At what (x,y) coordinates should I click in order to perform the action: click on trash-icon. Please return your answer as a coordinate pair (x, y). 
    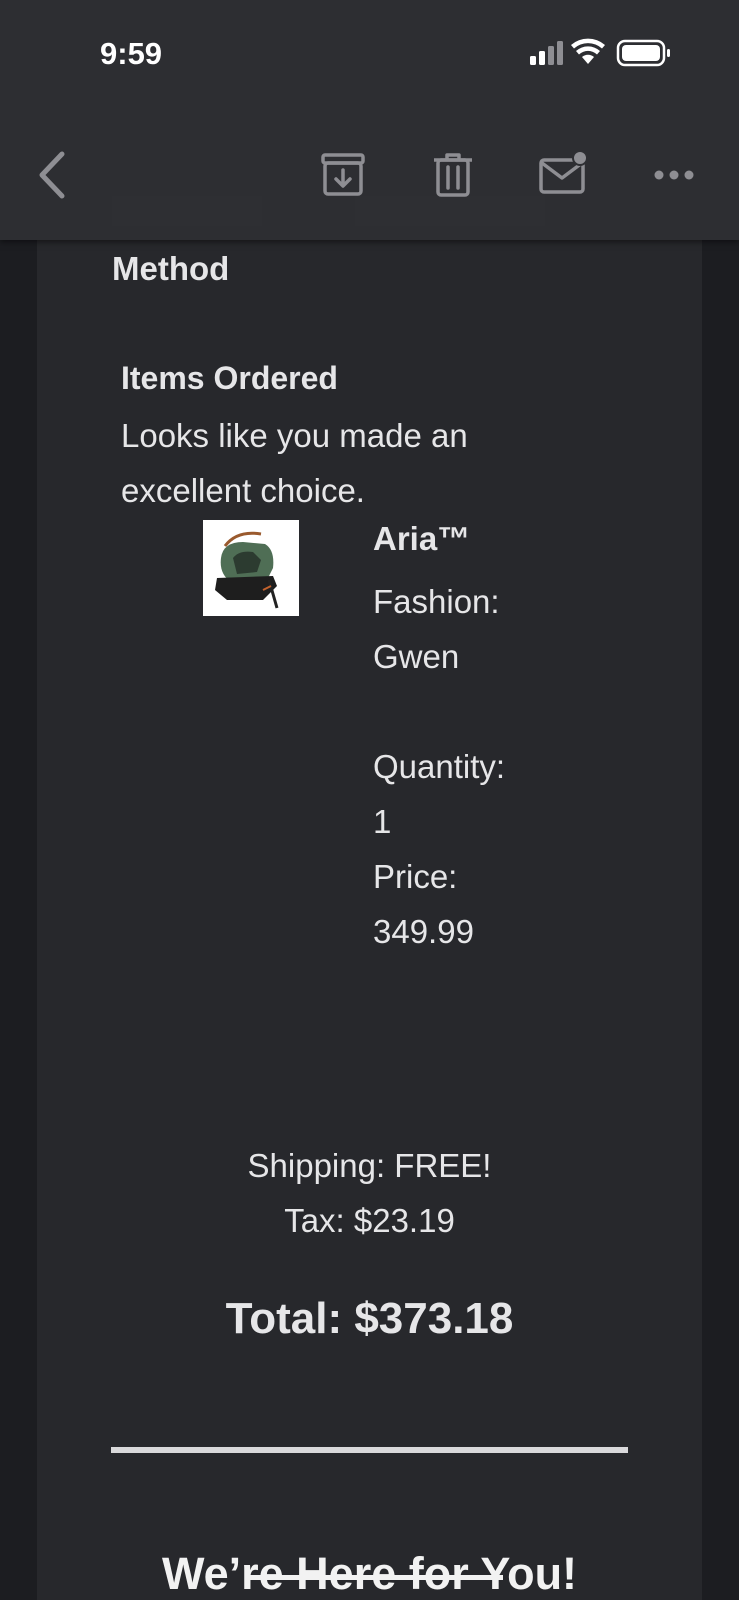
    Looking at the image, I should click on (453, 175).